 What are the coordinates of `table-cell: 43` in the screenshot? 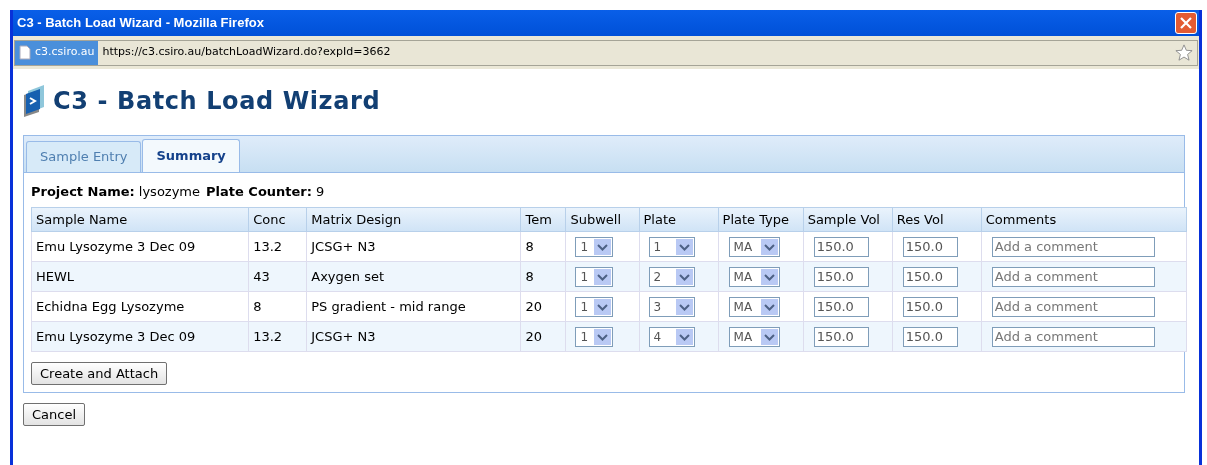 It's located at (277, 276).